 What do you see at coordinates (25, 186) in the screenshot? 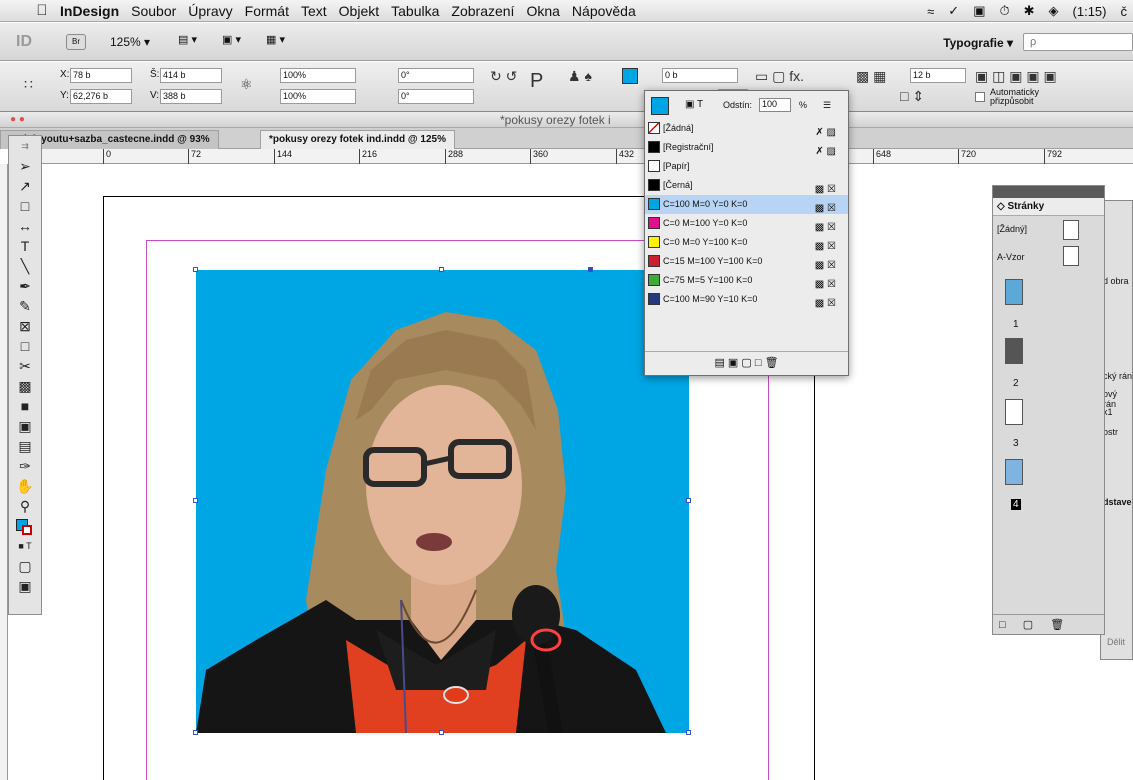
I see `direct-selection-tool-icon: ↗` at bounding box center [25, 186].